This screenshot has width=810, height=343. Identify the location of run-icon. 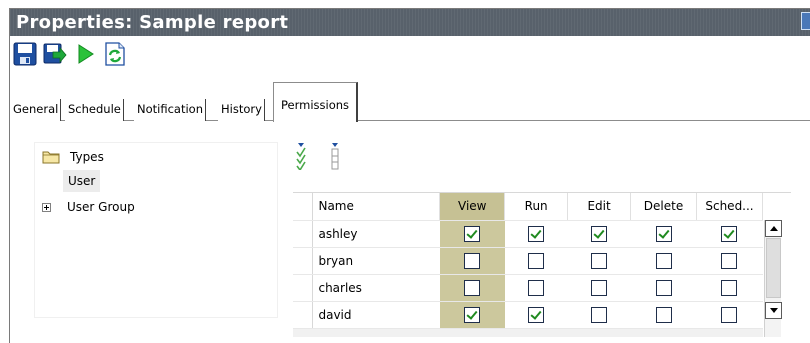
(86, 54).